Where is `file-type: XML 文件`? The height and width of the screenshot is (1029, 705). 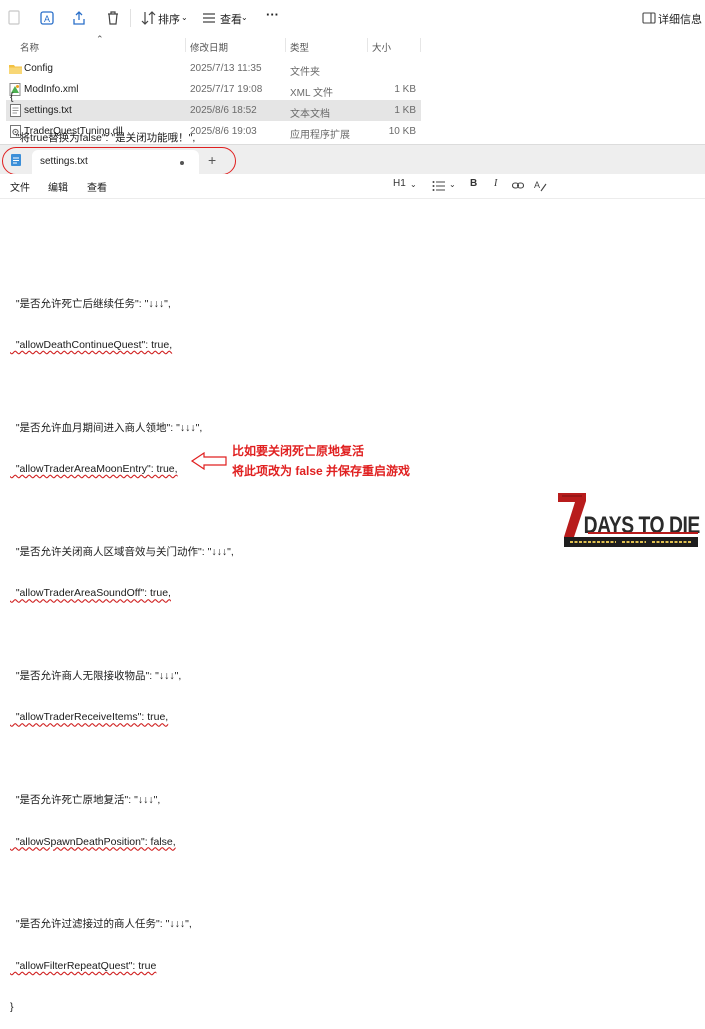 file-type: XML 文件 is located at coordinates (311, 93).